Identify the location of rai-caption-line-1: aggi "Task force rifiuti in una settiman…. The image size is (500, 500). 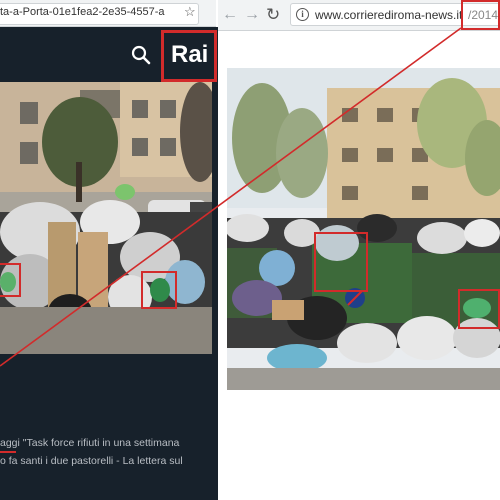
(109, 443).